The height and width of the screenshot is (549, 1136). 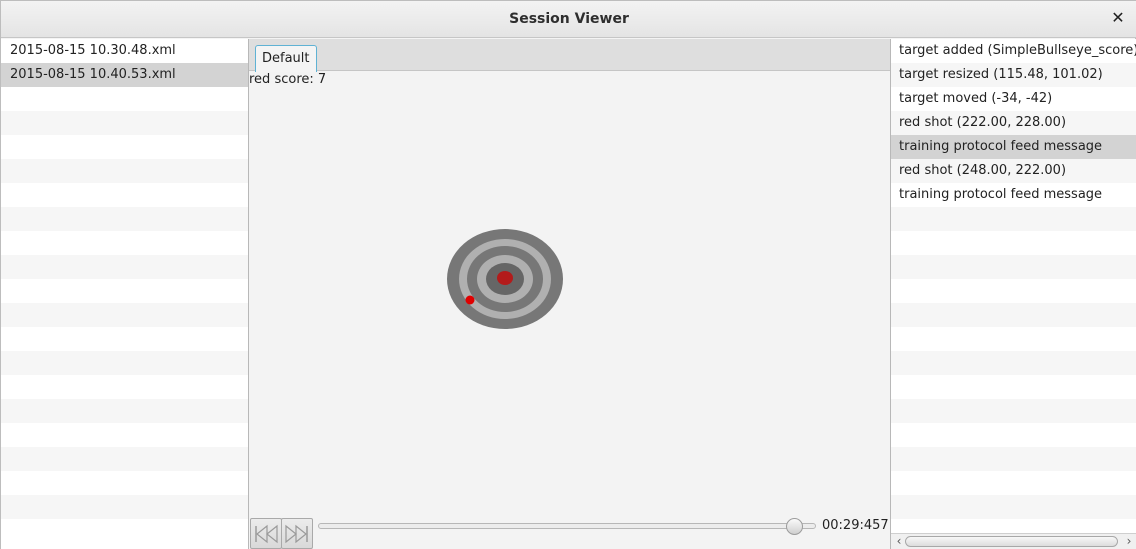 I want to click on bullseye-target, so click(x=505, y=279).